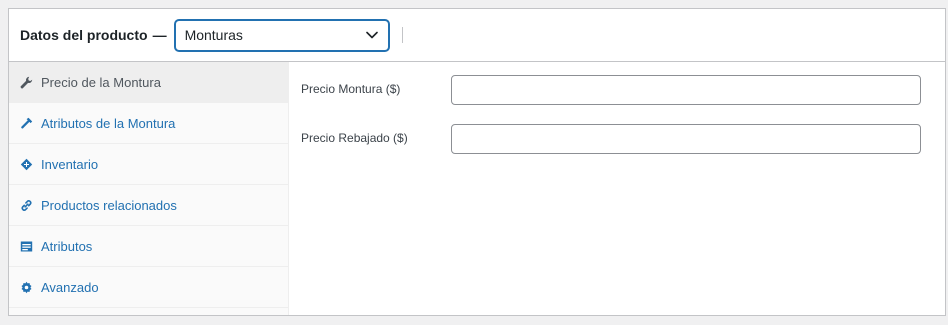 Image resolution: width=948 pixels, height=325 pixels. Describe the element at coordinates (26, 287) in the screenshot. I see `gear-icon` at that location.